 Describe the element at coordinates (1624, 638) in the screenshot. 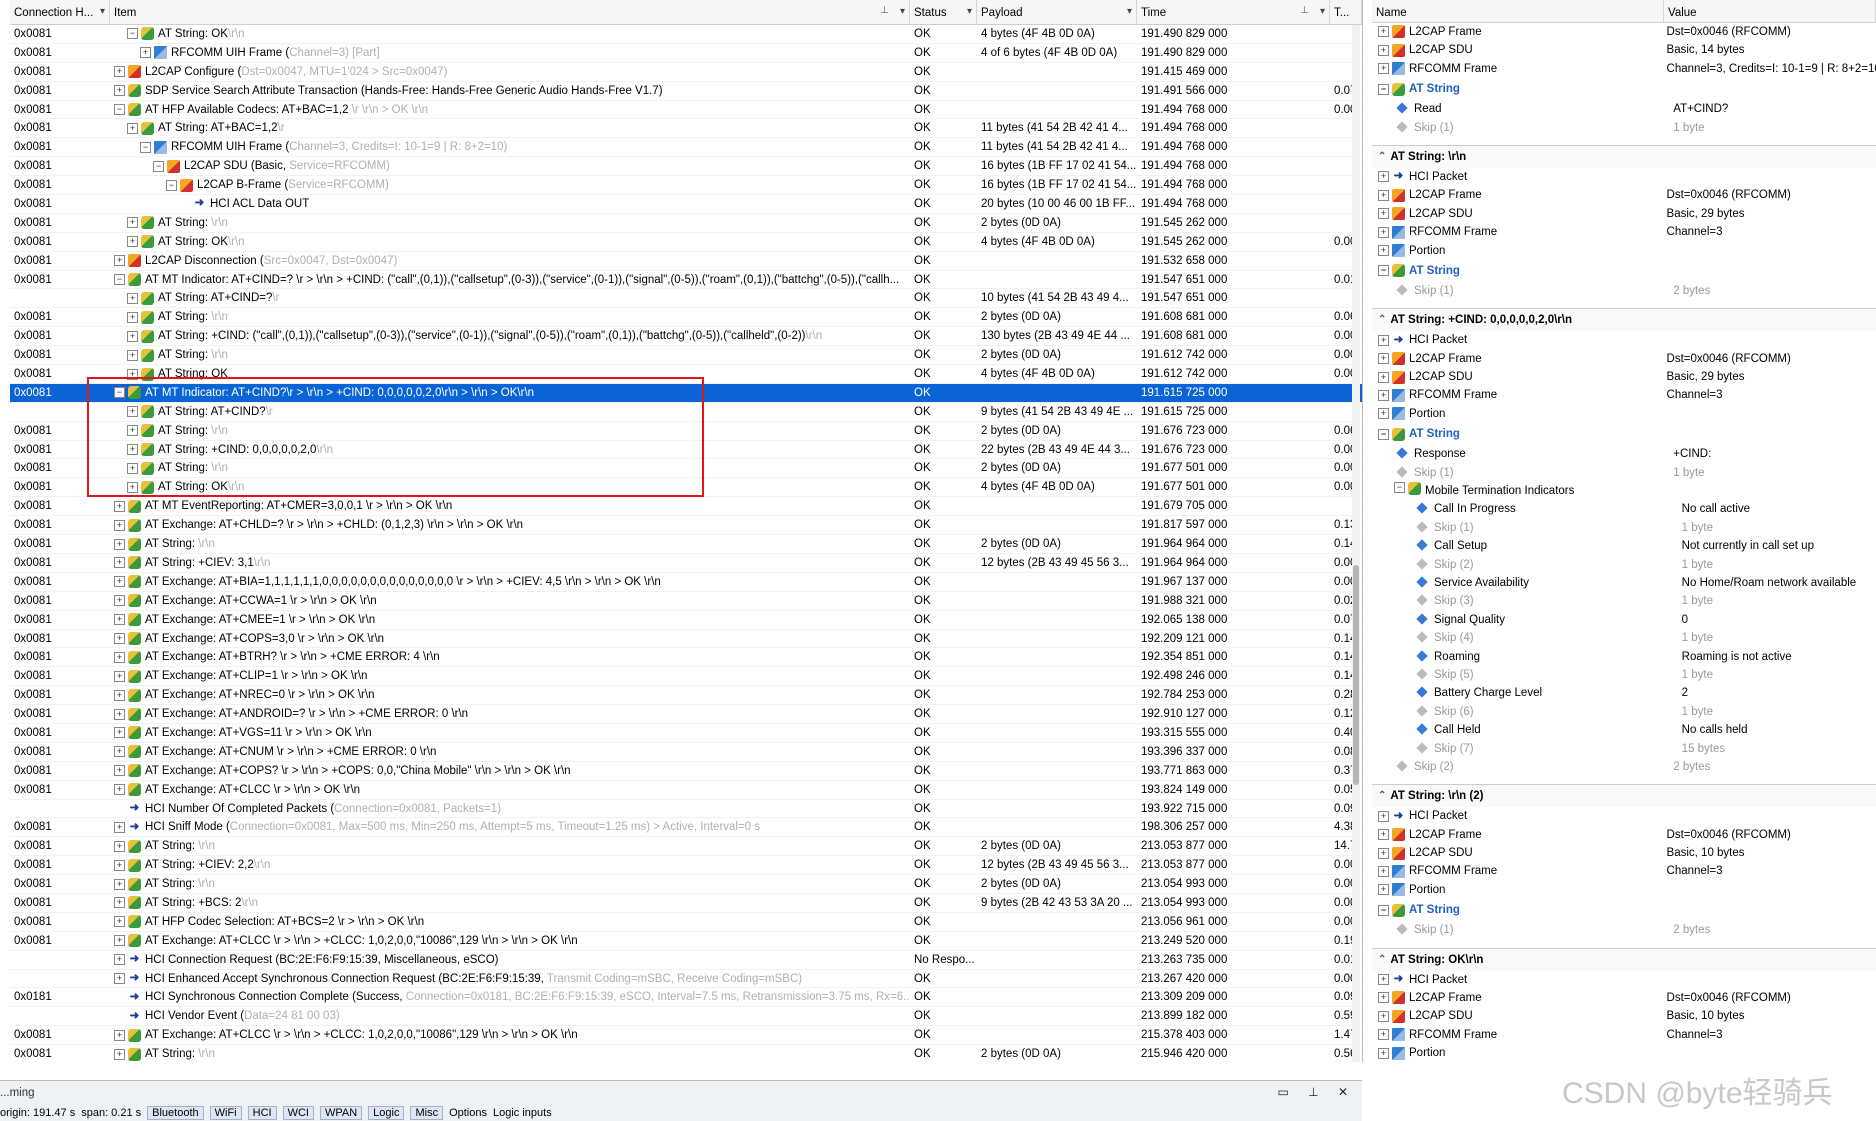

I see `field-row: Skip (4) 1 byte` at that location.